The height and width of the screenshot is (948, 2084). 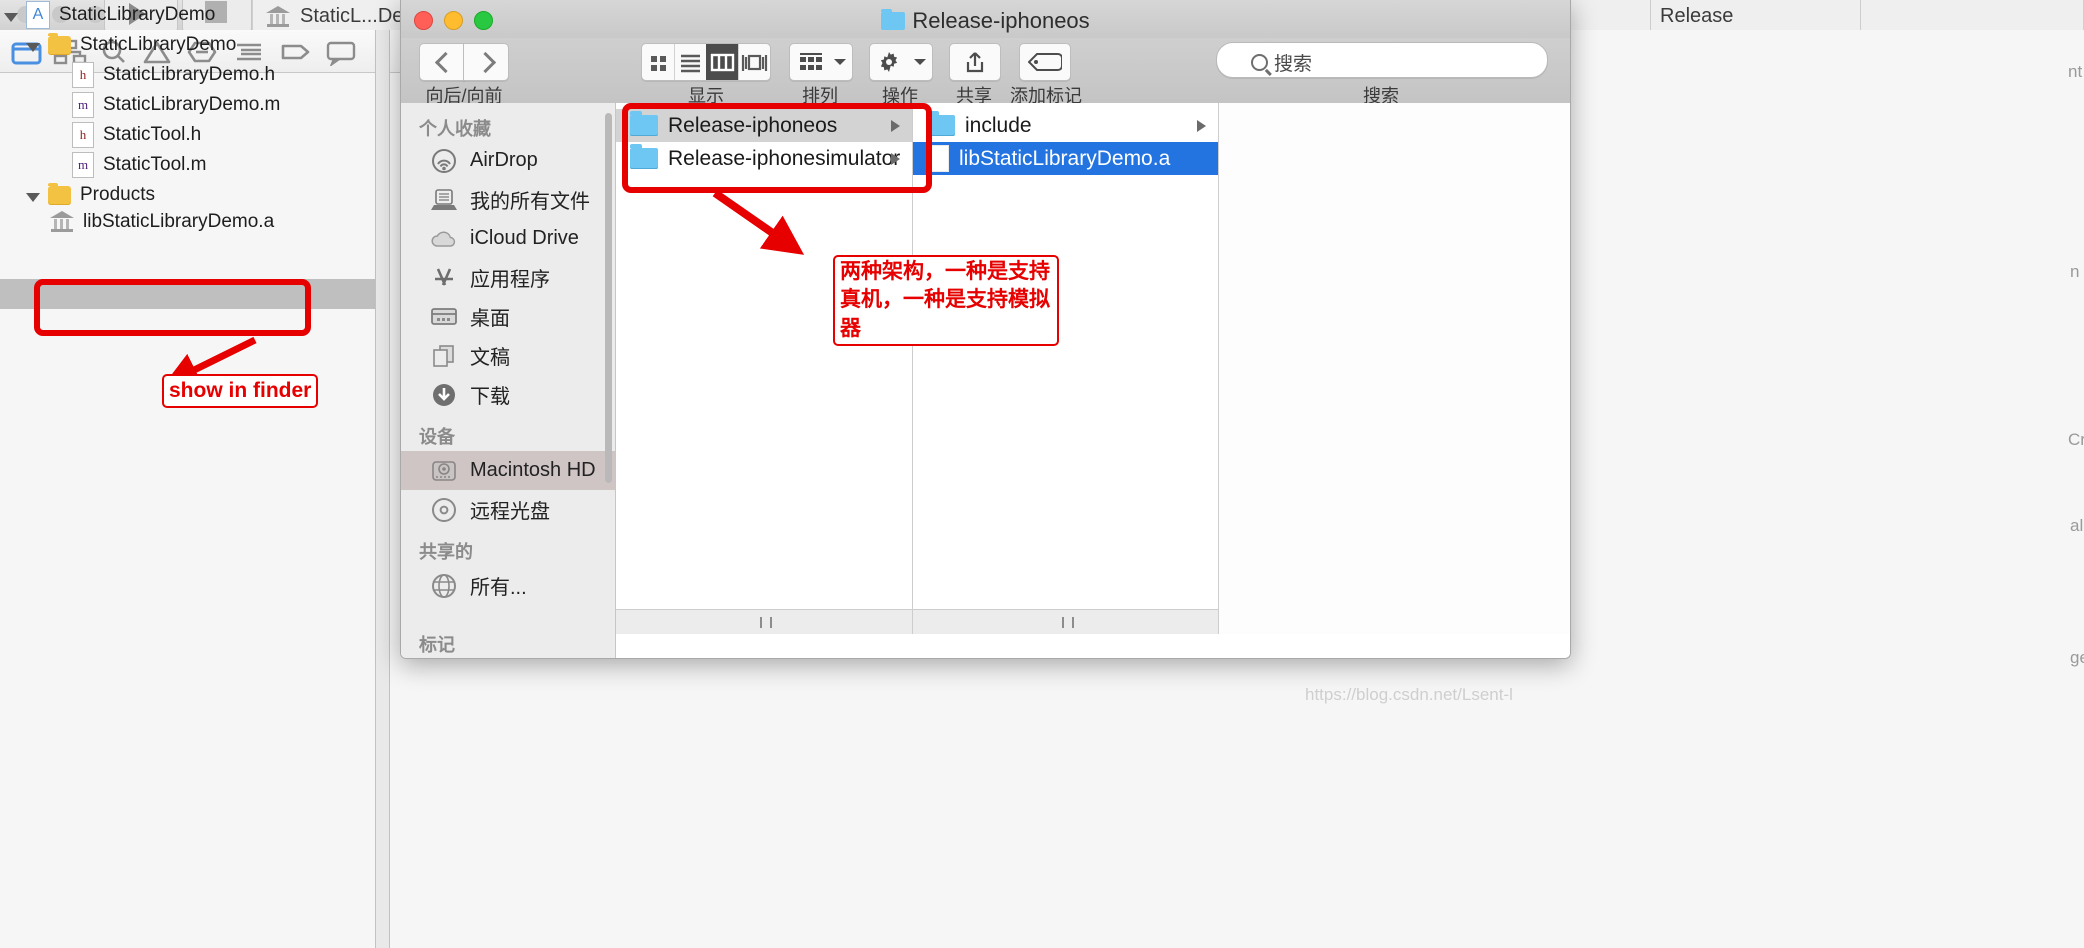 What do you see at coordinates (192, 104) in the screenshot?
I see `tree-item-label: StaticLibraryDemo.m` at bounding box center [192, 104].